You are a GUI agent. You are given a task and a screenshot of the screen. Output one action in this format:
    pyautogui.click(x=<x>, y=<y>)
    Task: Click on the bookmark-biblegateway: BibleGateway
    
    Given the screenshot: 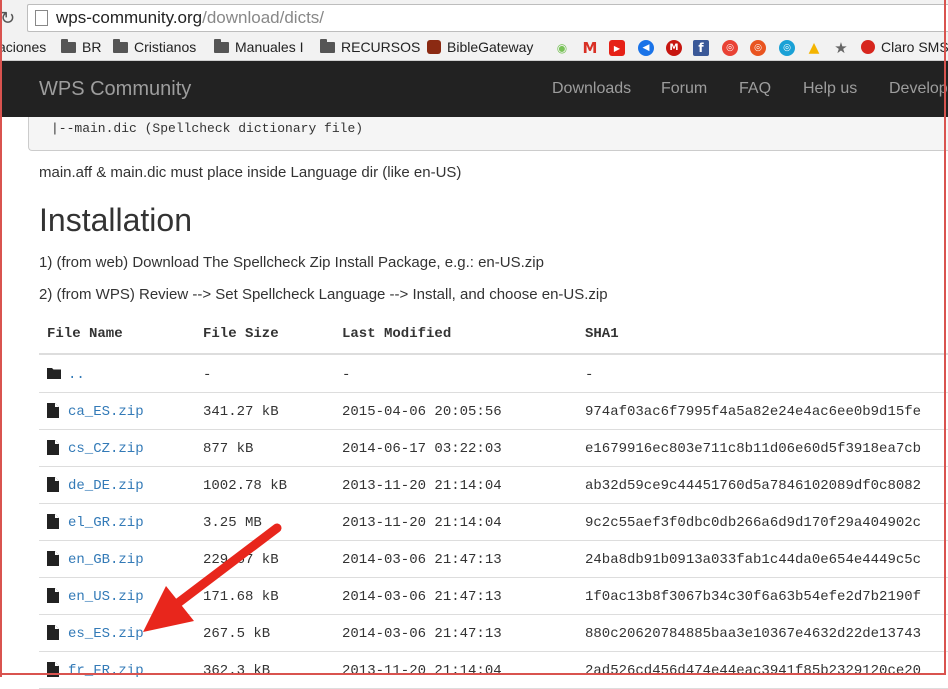 What is the action you would take?
    pyautogui.click(x=480, y=47)
    